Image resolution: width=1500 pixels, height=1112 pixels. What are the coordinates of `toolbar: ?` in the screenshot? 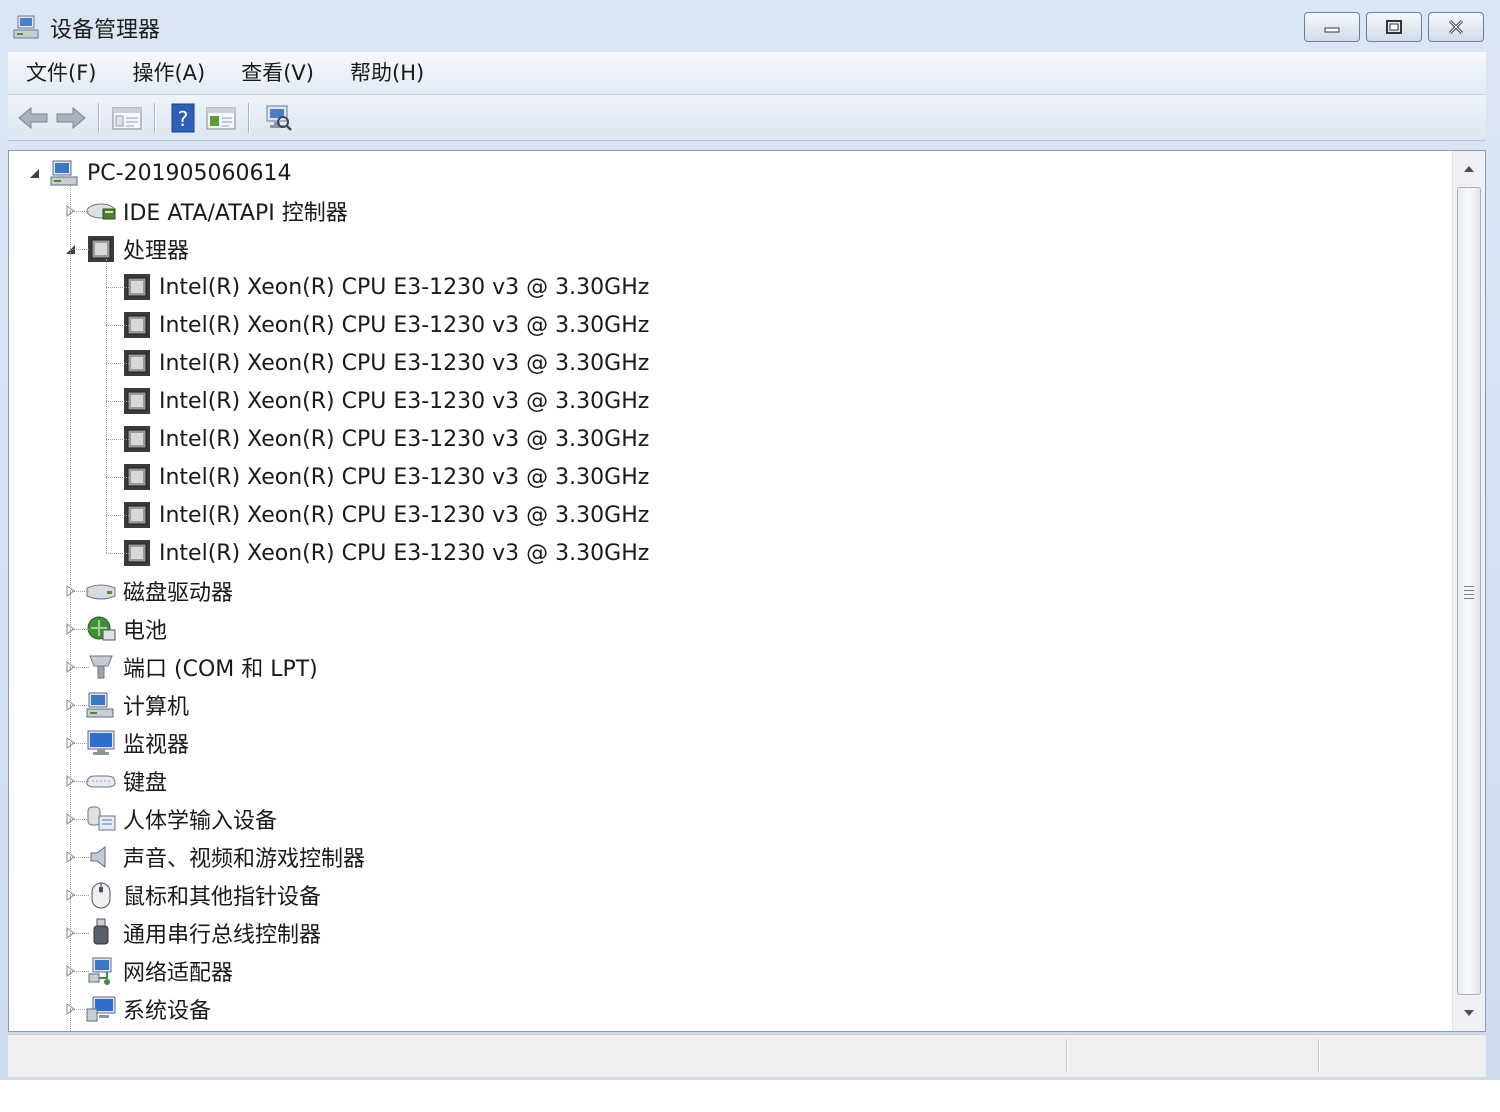 It's located at (747, 118).